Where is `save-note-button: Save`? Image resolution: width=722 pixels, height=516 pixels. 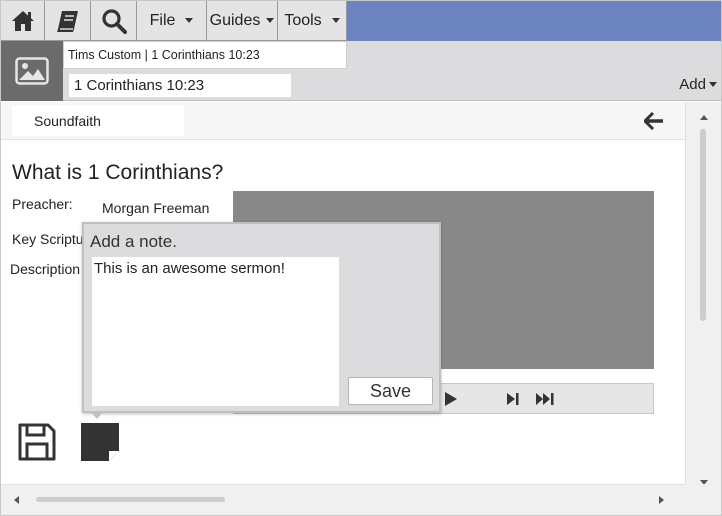
save-note-button: Save is located at coordinates (390, 391).